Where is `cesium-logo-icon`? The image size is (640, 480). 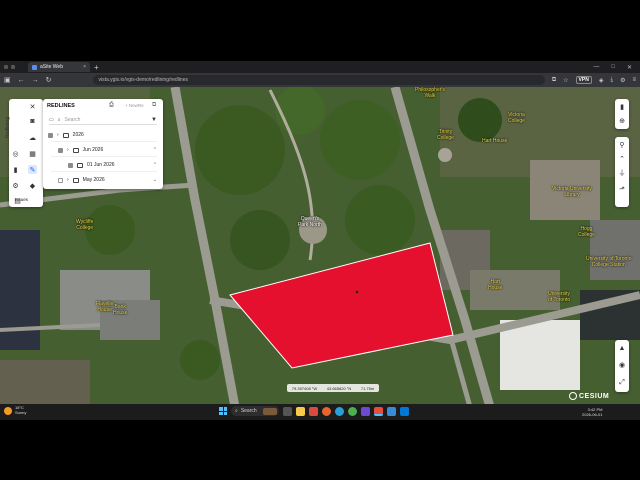
cesium-logo-icon is located at coordinates (573, 396).